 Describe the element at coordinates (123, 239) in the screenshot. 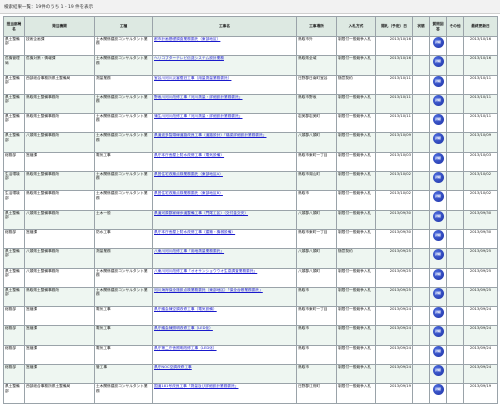

I see `cell-kind: 防水工事` at that location.